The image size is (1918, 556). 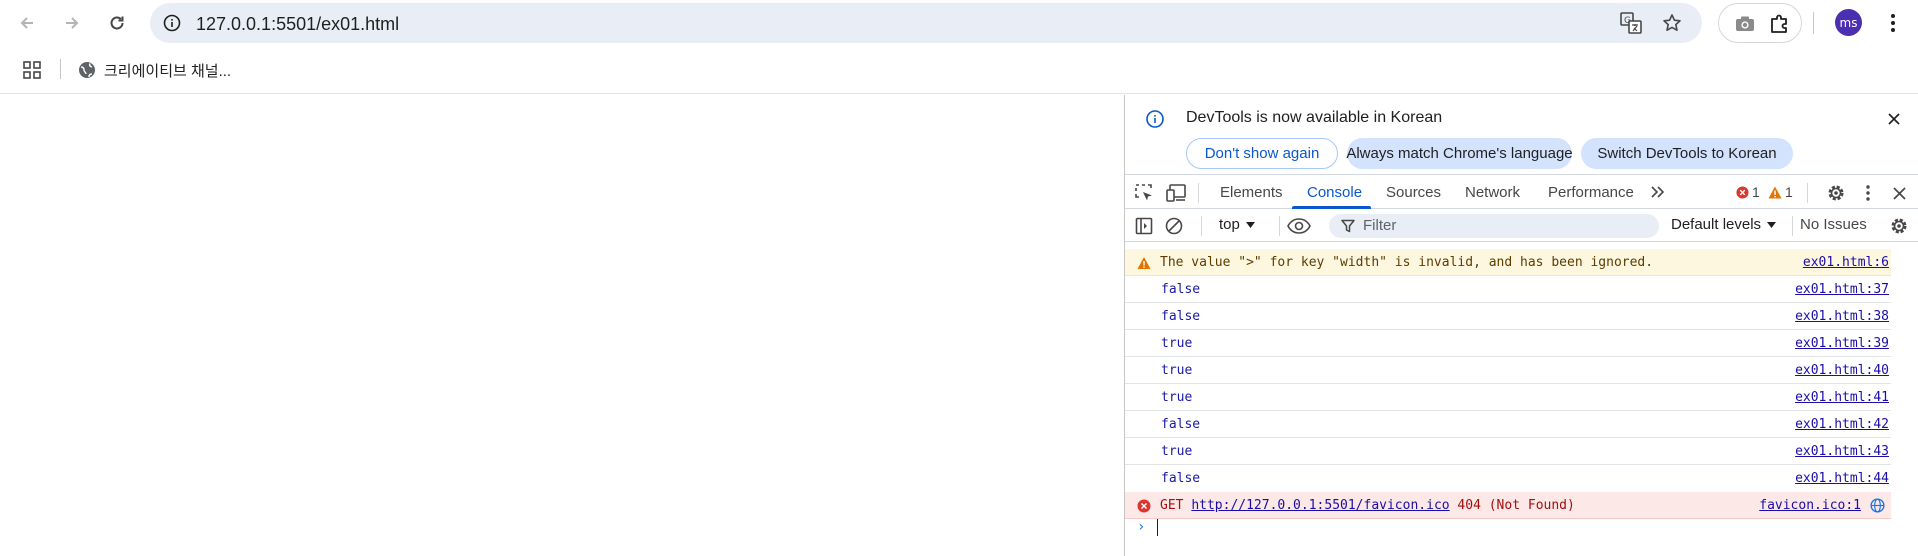 I want to click on browser-menu-button, so click(x=1893, y=23).